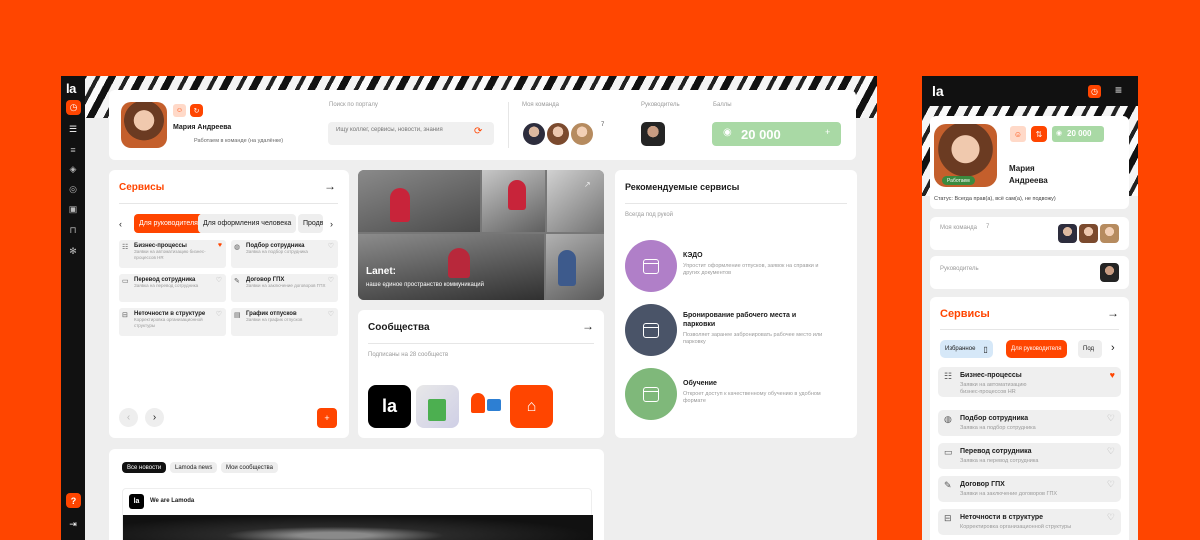 The image size is (1200, 540). I want to click on tabs-prev-icon: ‹, so click(120, 224).